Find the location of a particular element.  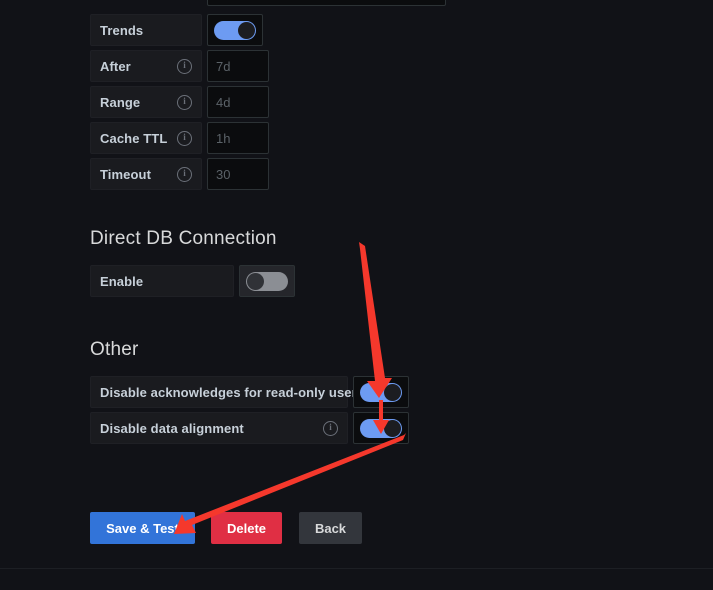

save-and-test-button: Save & Test is located at coordinates (142, 528).